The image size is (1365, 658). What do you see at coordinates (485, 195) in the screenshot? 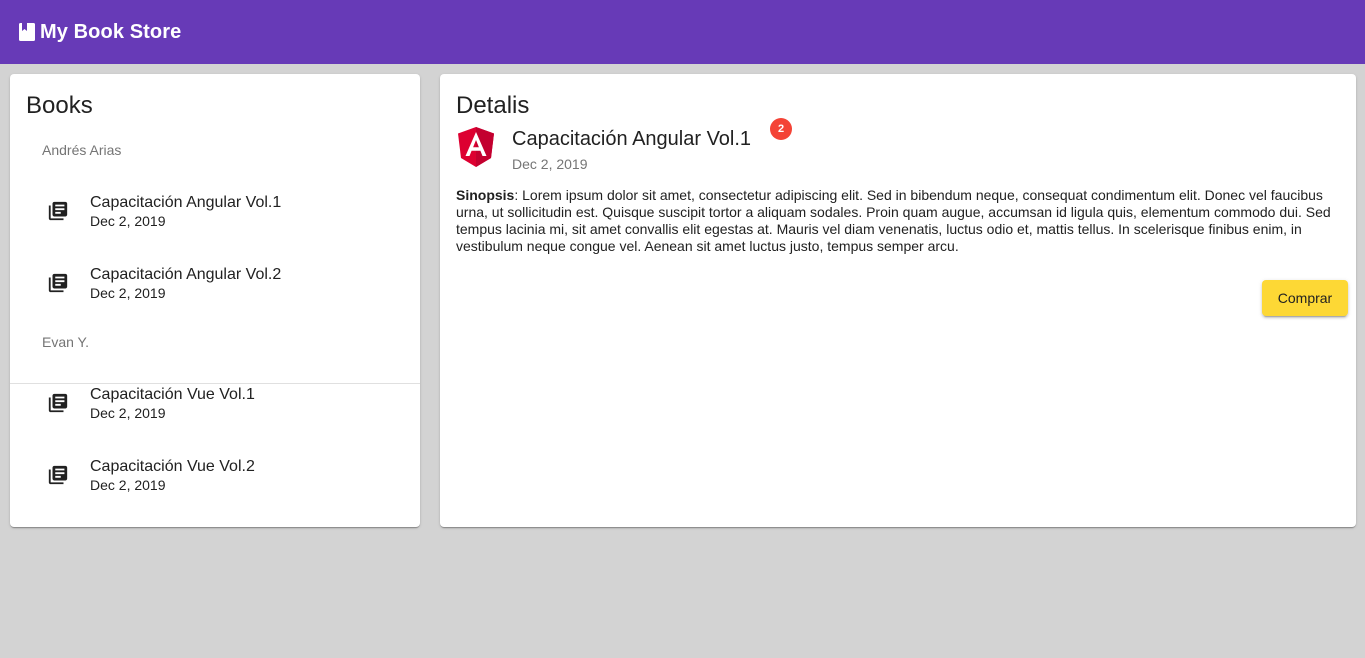
I see `synopsis-label: Sinopsis` at bounding box center [485, 195].